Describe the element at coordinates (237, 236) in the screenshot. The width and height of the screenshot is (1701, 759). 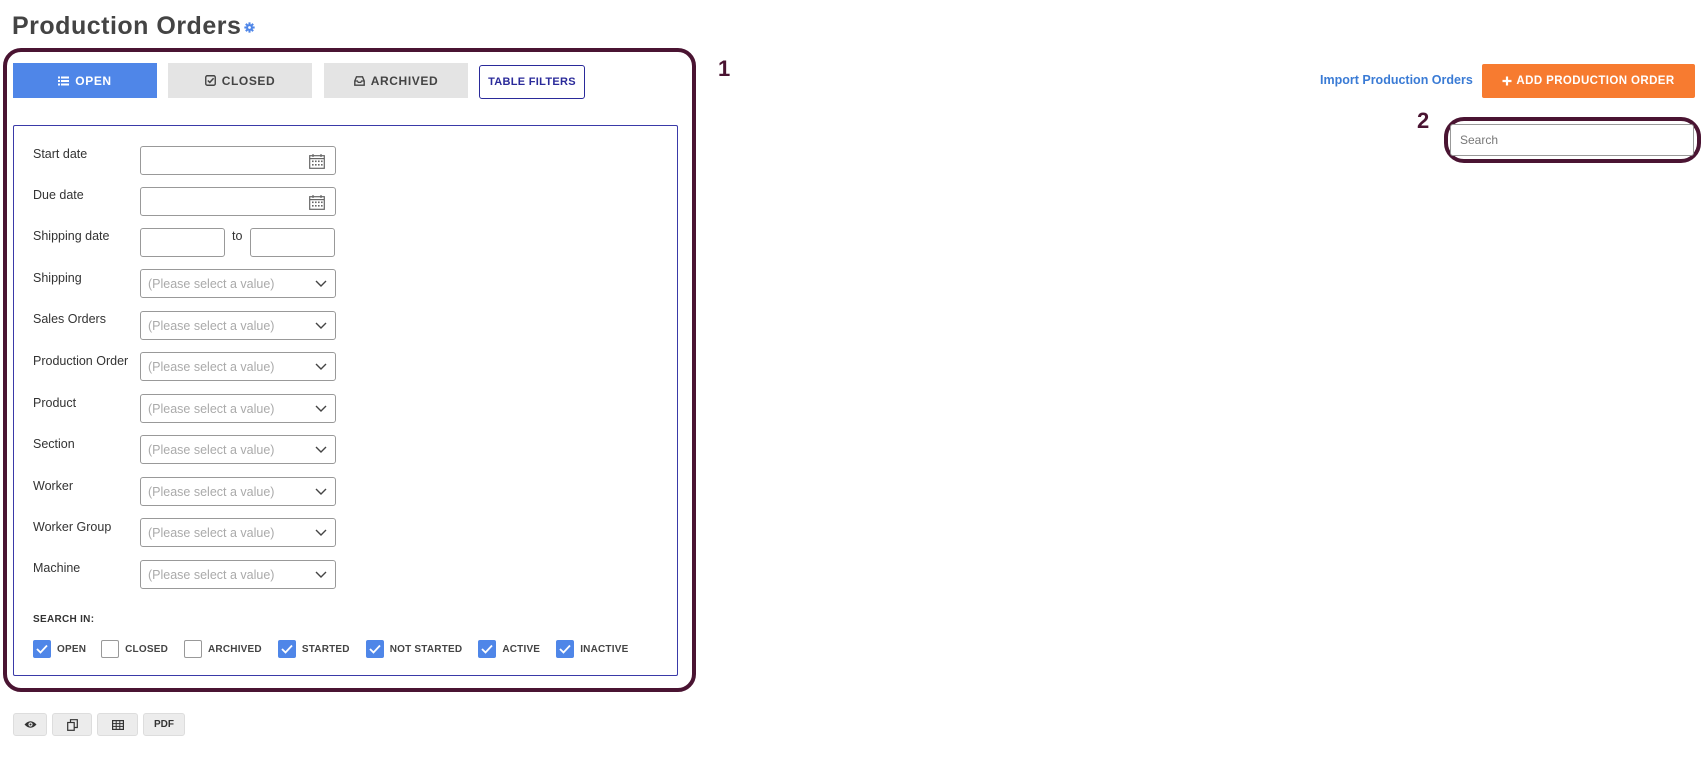
I see `shipping-date-to-label: to` at that location.